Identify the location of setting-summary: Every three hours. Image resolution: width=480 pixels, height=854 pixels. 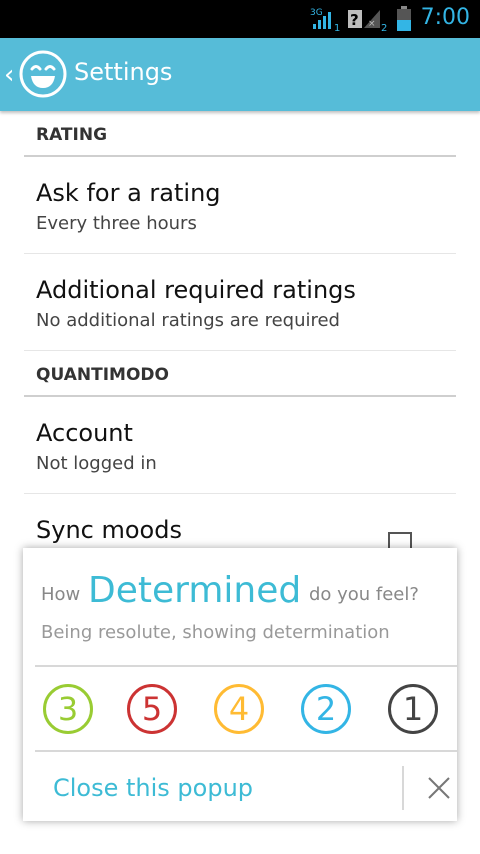
(116, 223).